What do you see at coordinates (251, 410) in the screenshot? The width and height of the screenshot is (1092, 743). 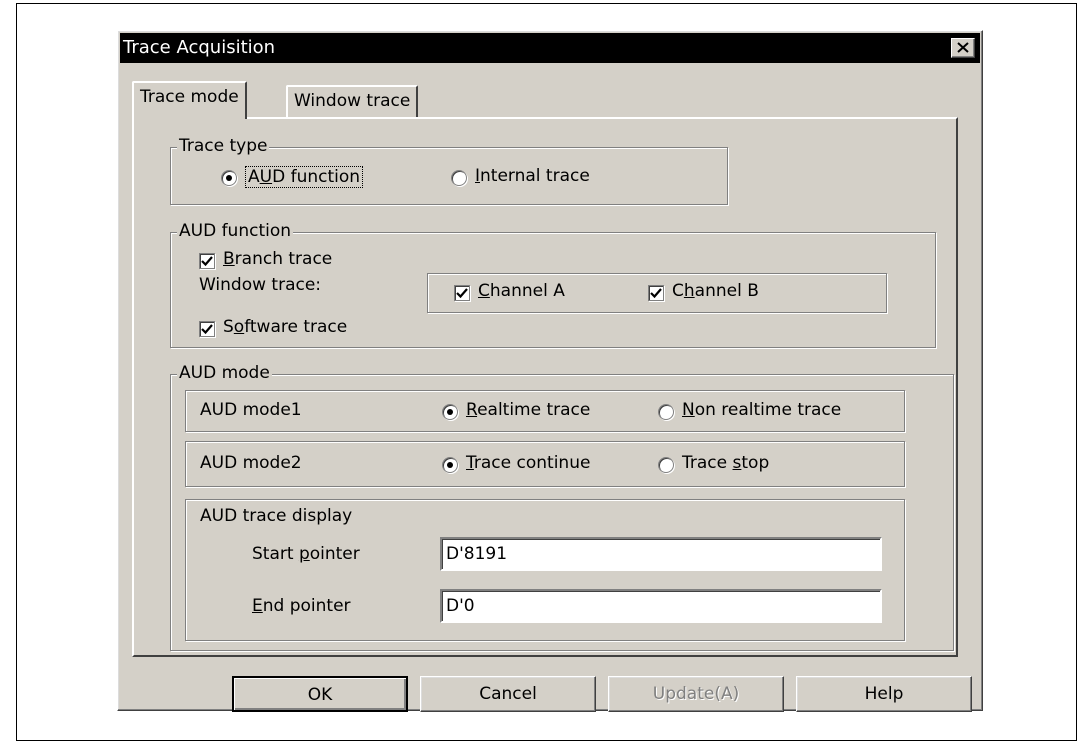 I see `aud-mode1-label: AUD mode1` at bounding box center [251, 410].